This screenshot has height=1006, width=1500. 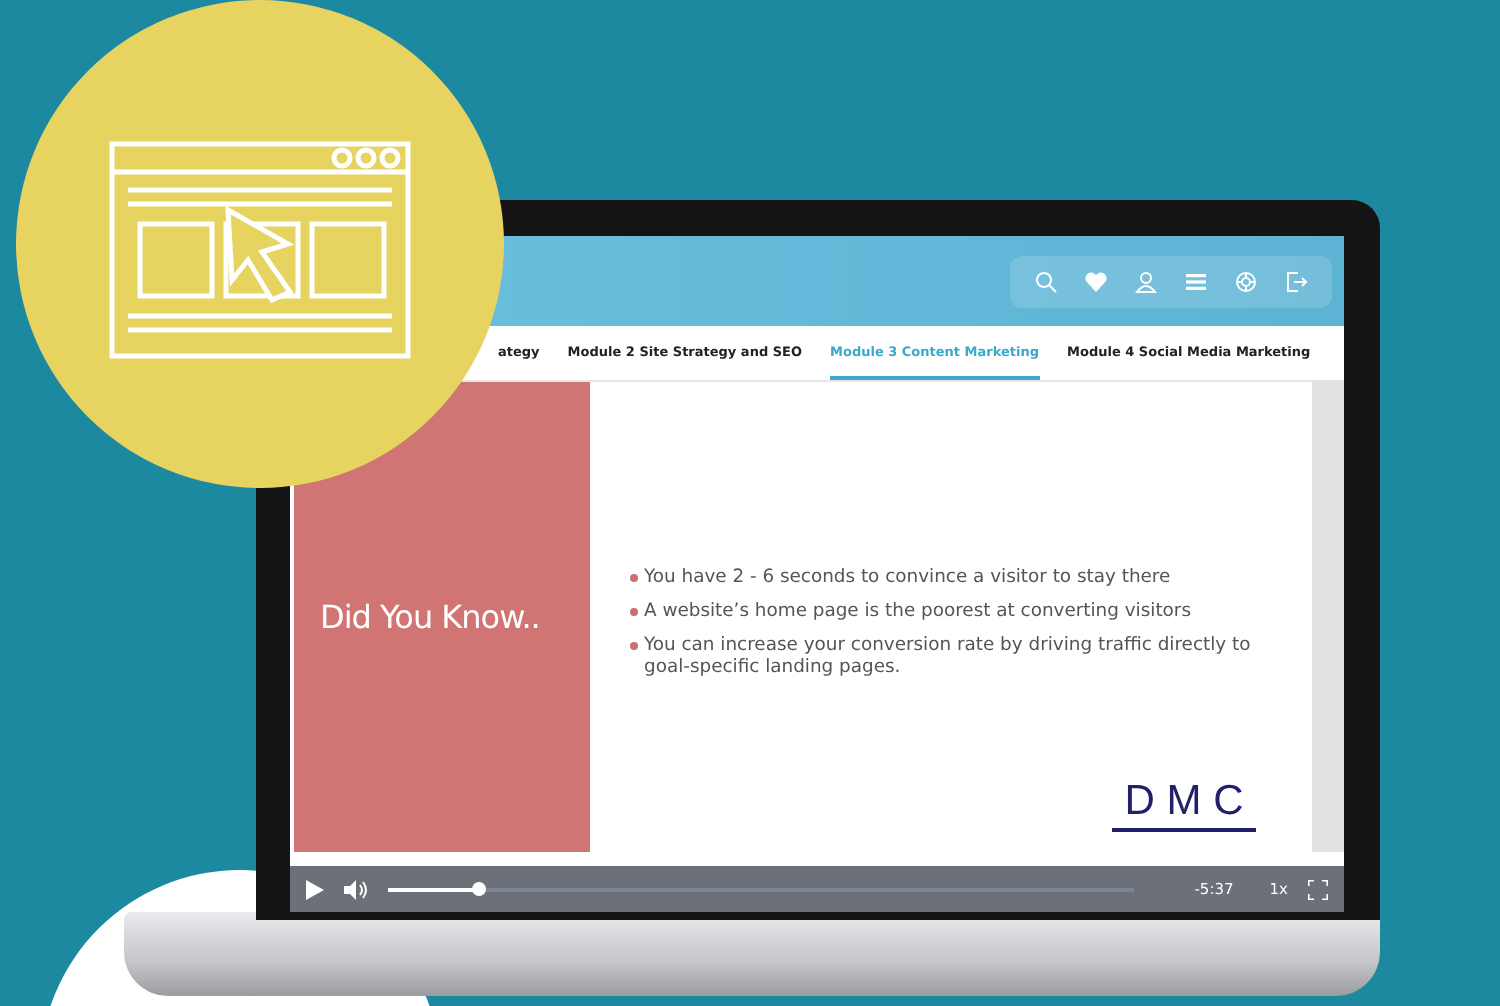 I want to click on scrollbar, so click(x=1328, y=617).